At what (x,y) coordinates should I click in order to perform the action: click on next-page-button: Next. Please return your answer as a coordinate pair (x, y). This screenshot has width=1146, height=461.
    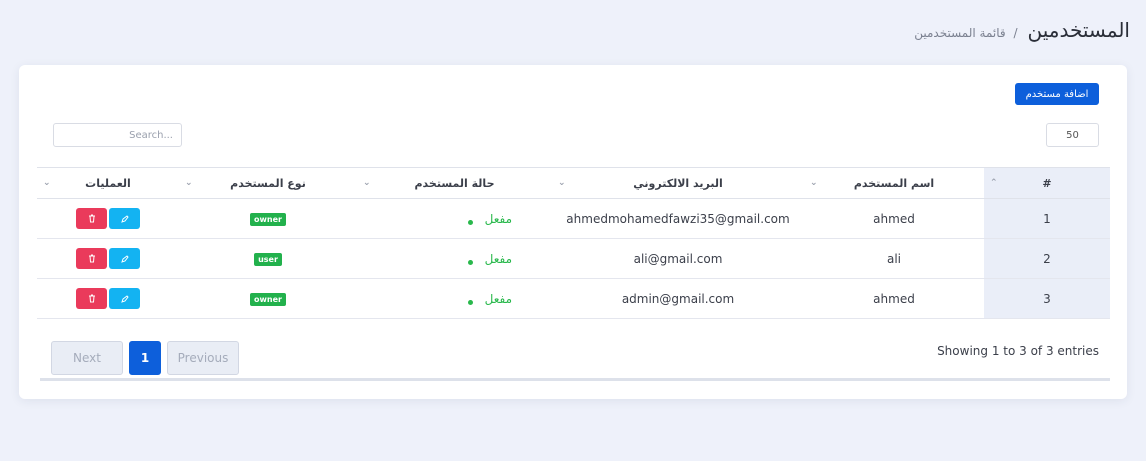
    Looking at the image, I should click on (87, 358).